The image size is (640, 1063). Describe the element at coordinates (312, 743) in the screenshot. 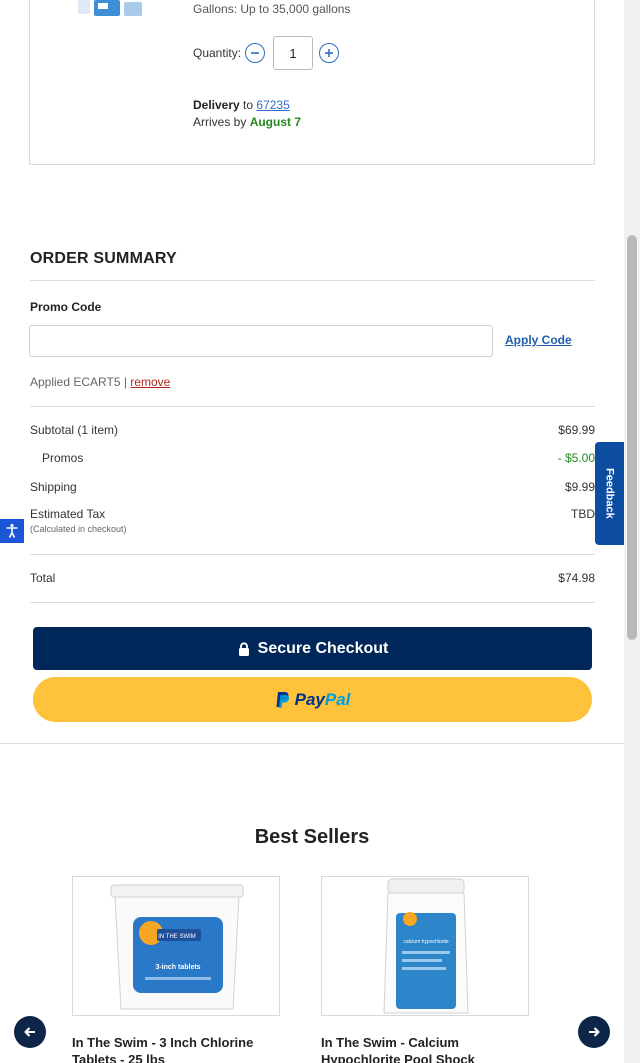

I see `section-divider` at that location.